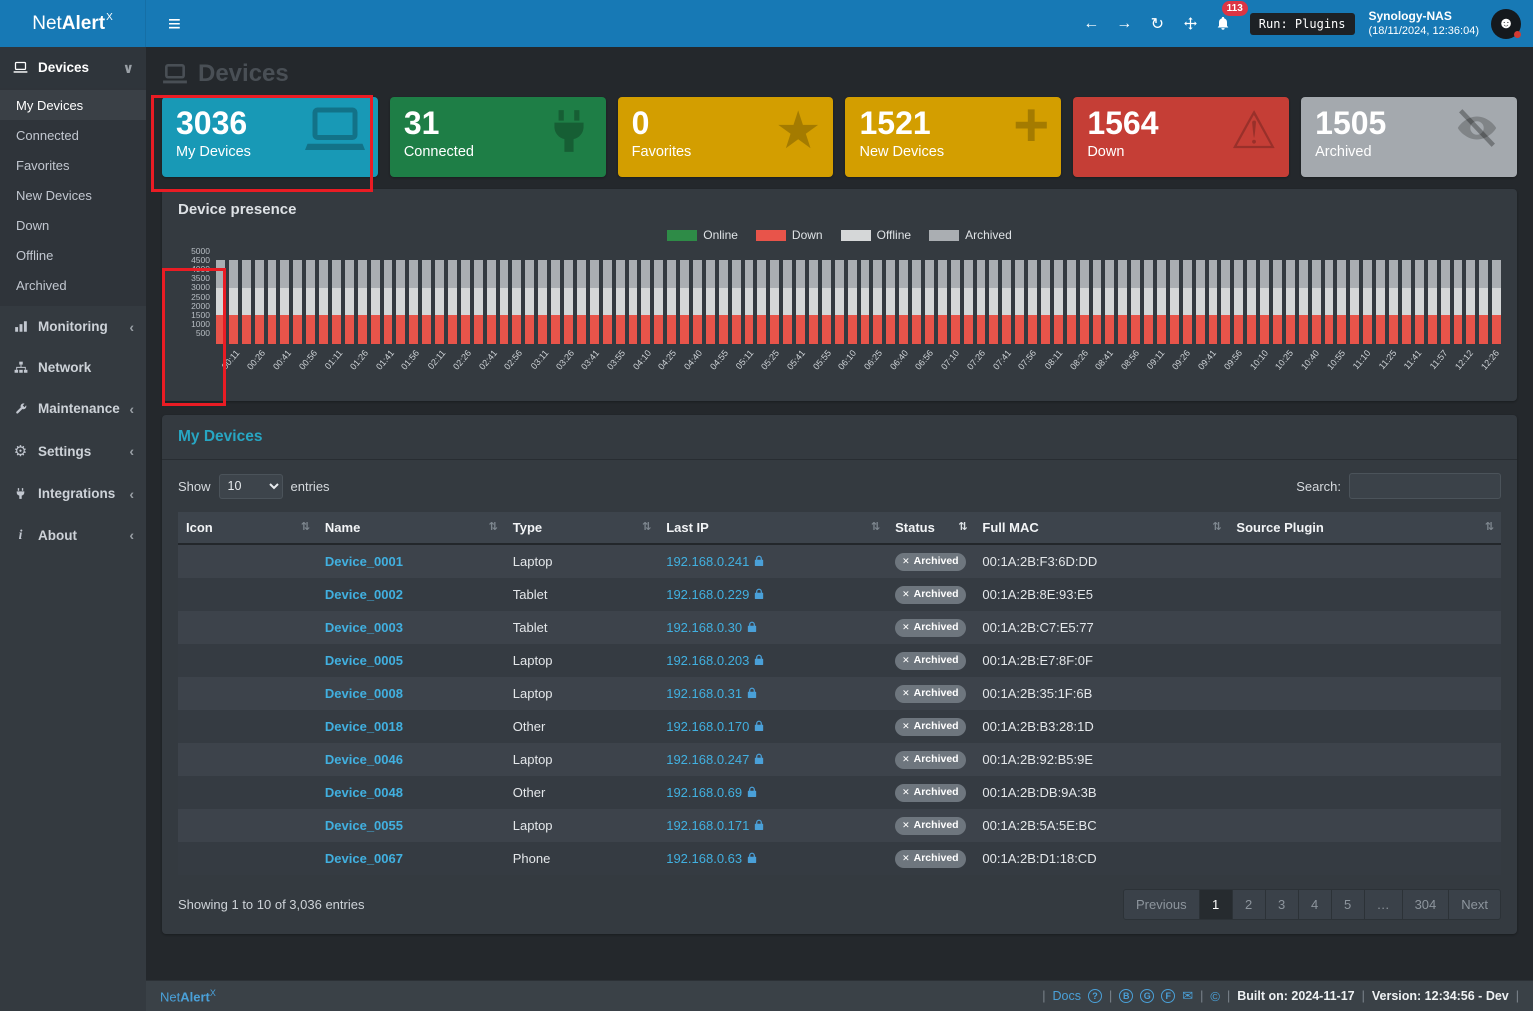 Image resolution: width=1533 pixels, height=1011 pixels. I want to click on back-icon: ←, so click(1091, 24).